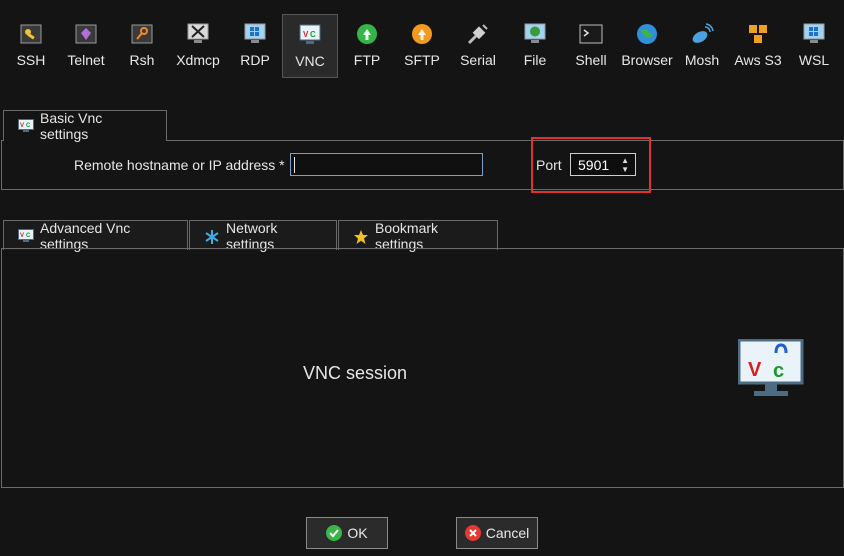 The height and width of the screenshot is (556, 844). Describe the element at coordinates (702, 34) in the screenshot. I see `mosh-icon` at that location.